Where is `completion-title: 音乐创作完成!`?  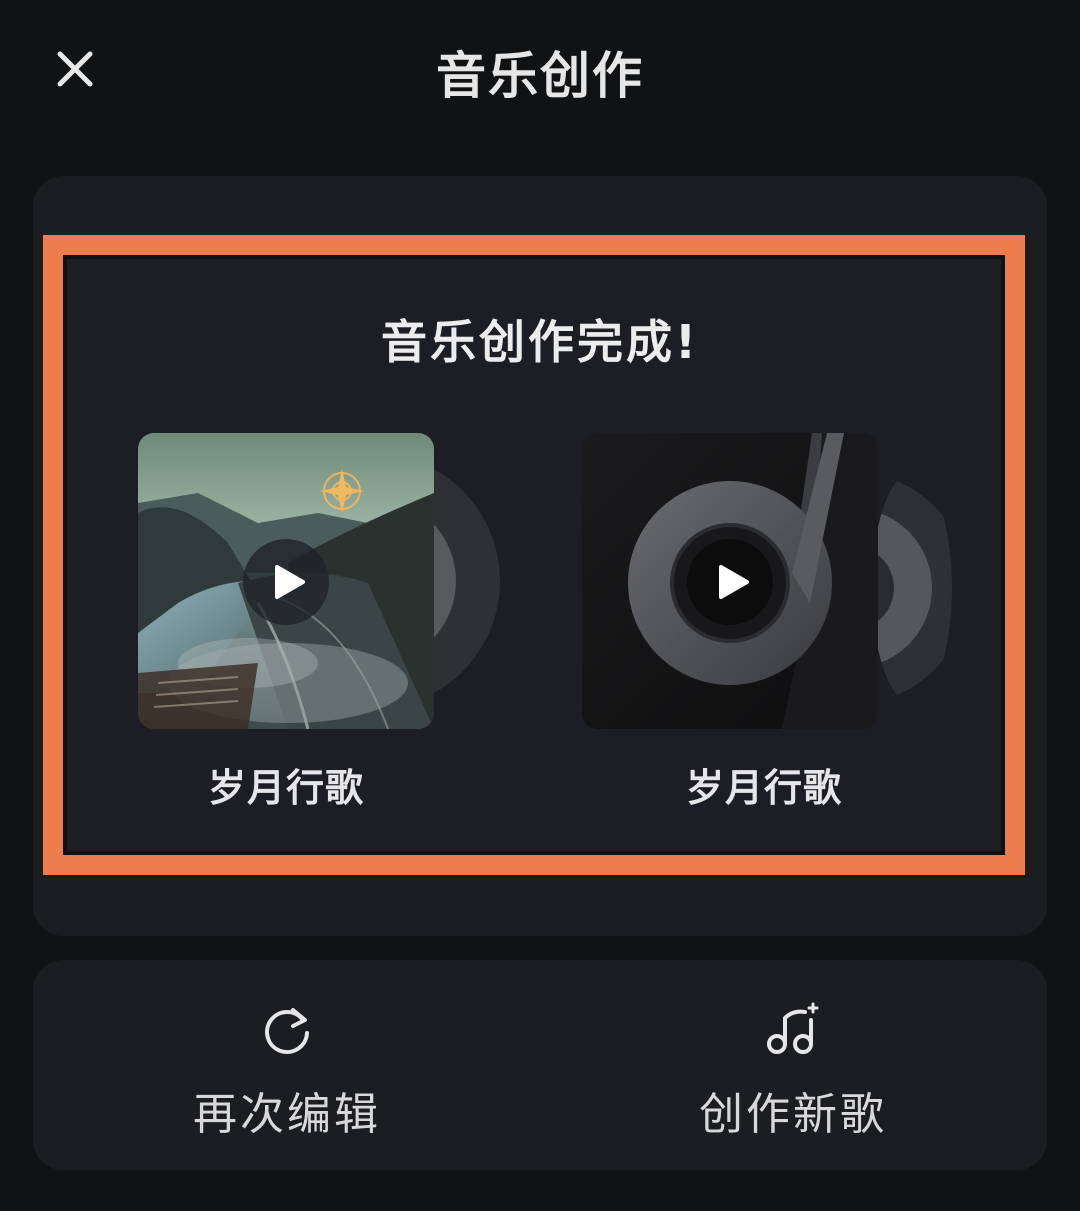
completion-title: 音乐创作完成! is located at coordinates (540, 342).